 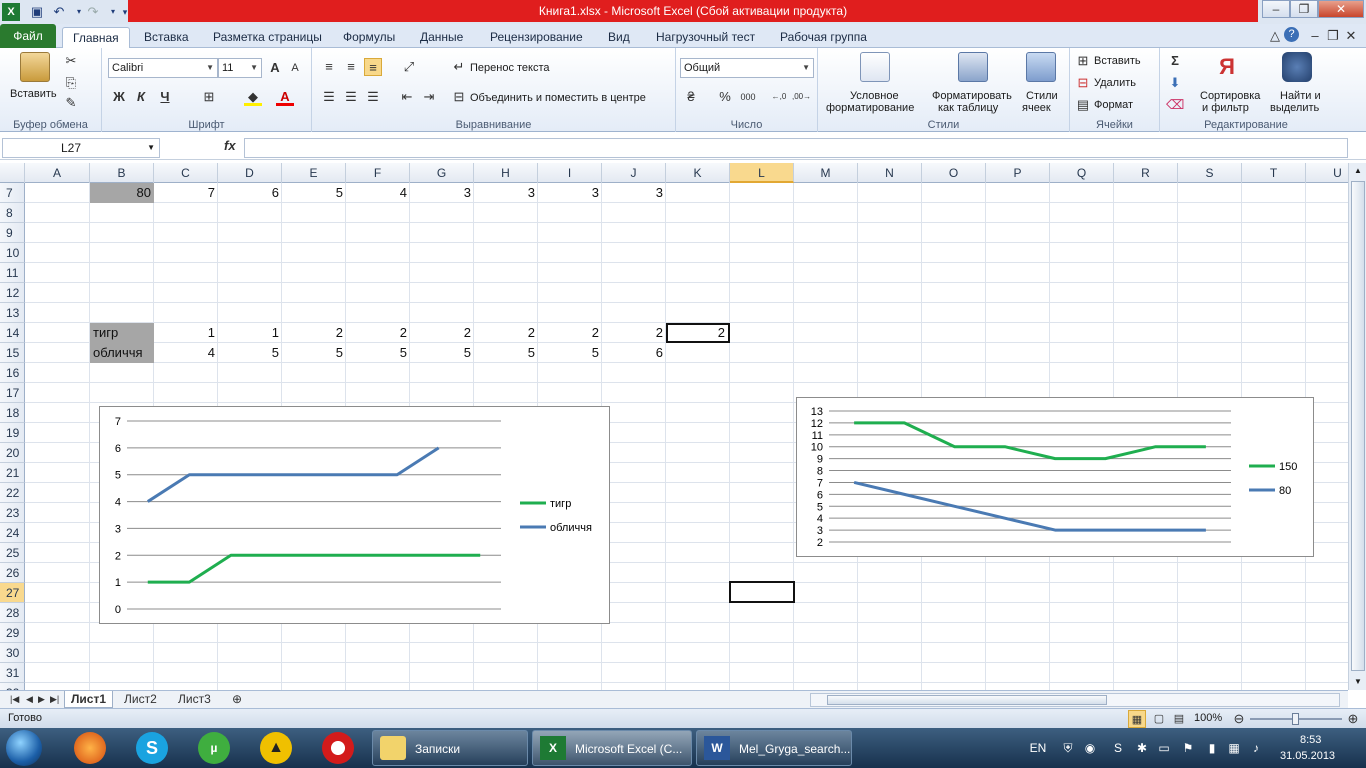 I want to click on opera-icon, so click(x=338, y=748).